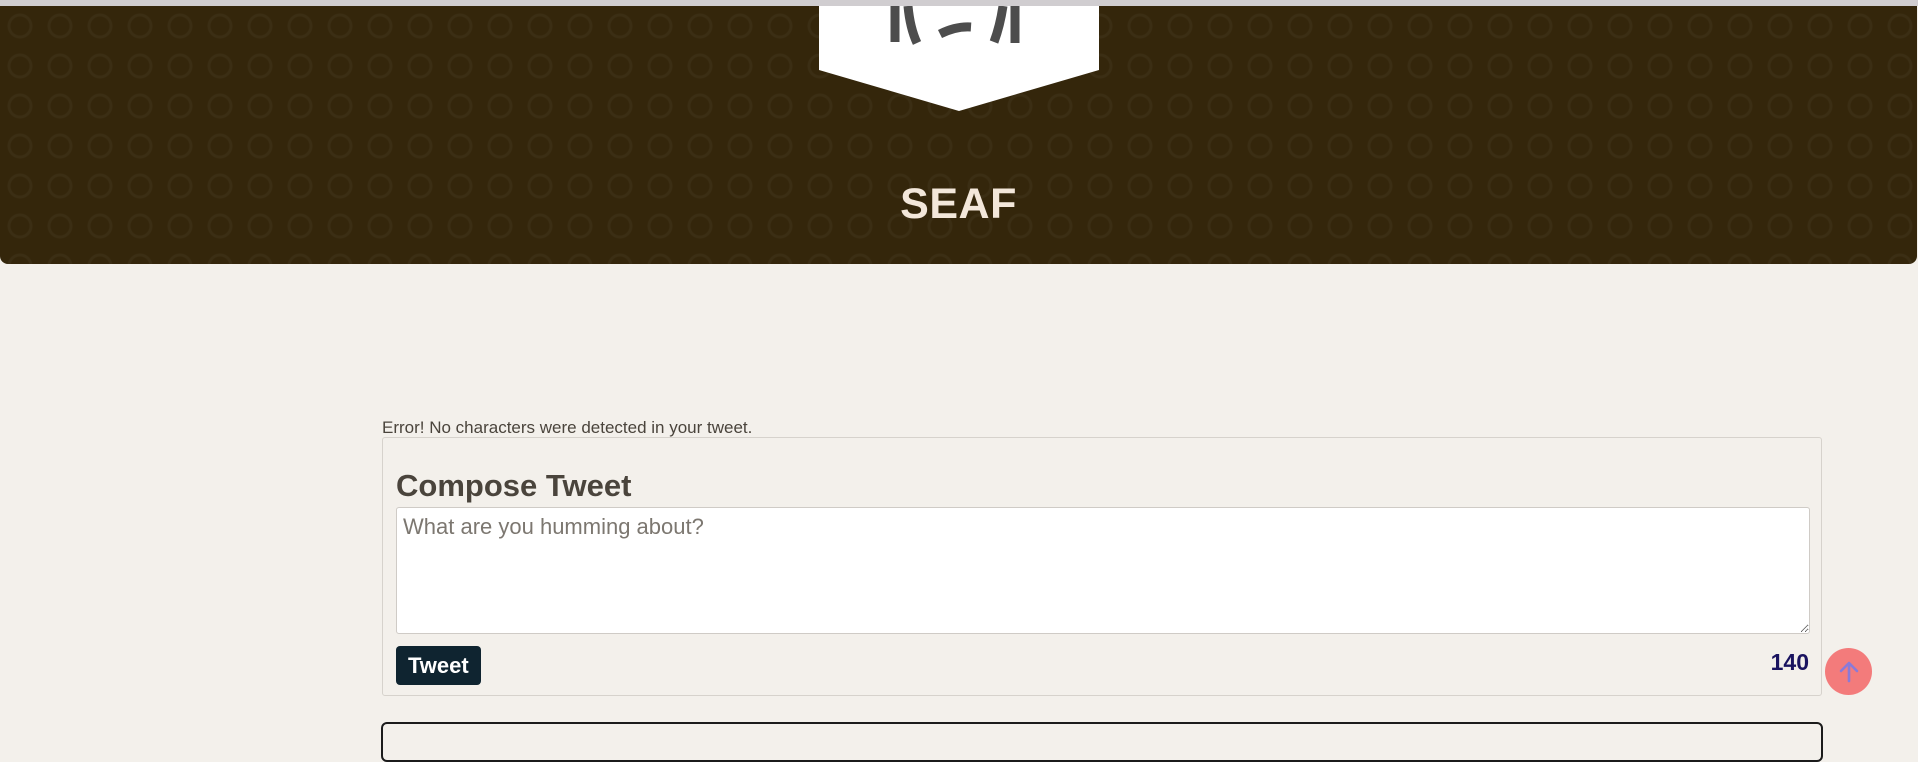 The width and height of the screenshot is (1918, 762). I want to click on arrow-up-icon, so click(1848, 671).